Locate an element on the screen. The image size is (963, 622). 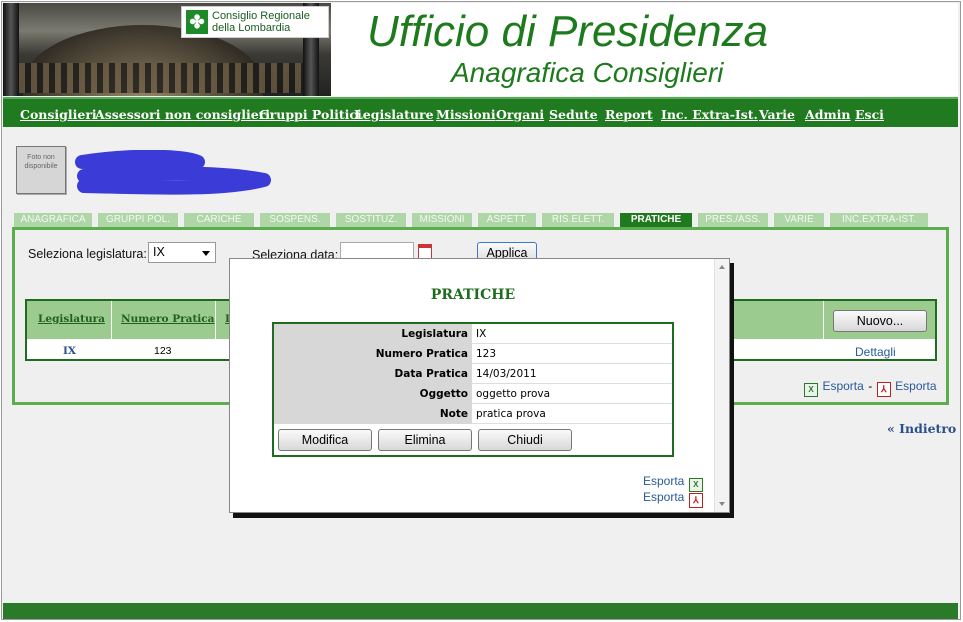
scroll-down-icon is located at coordinates (722, 504).